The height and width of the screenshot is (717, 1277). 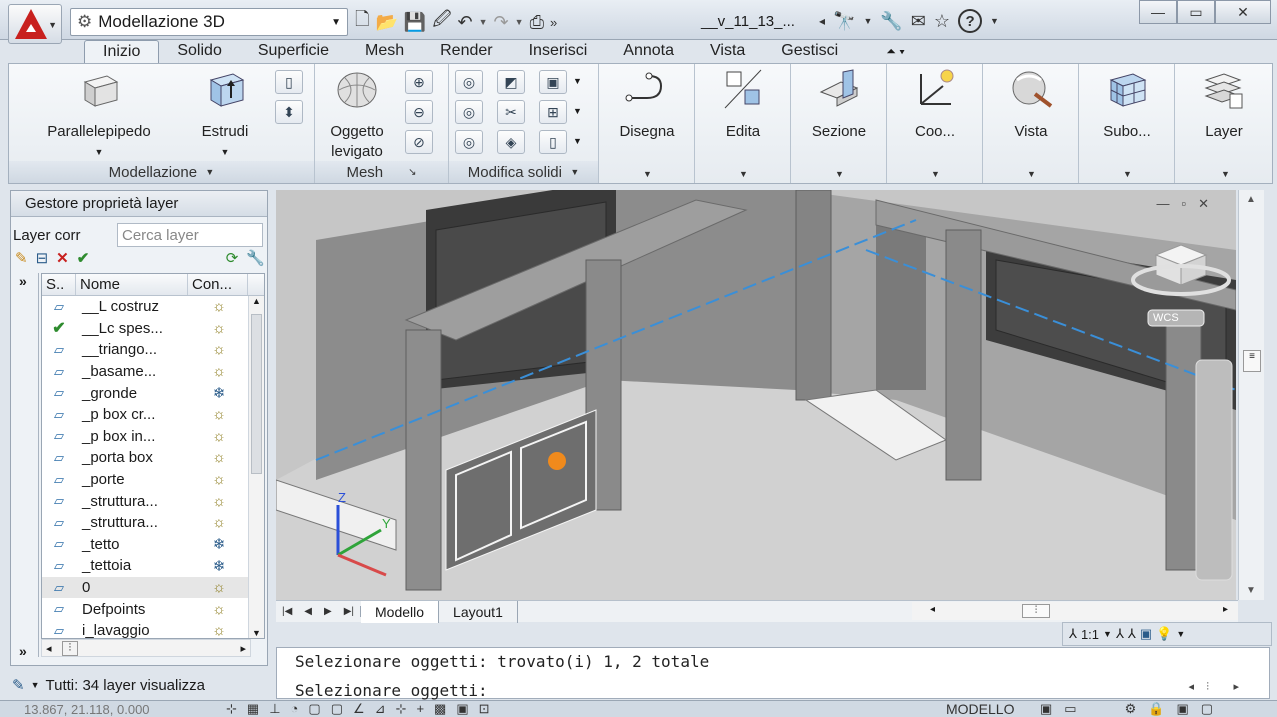 What do you see at coordinates (1158, 12) in the screenshot?
I see `minimize-button: —` at bounding box center [1158, 12].